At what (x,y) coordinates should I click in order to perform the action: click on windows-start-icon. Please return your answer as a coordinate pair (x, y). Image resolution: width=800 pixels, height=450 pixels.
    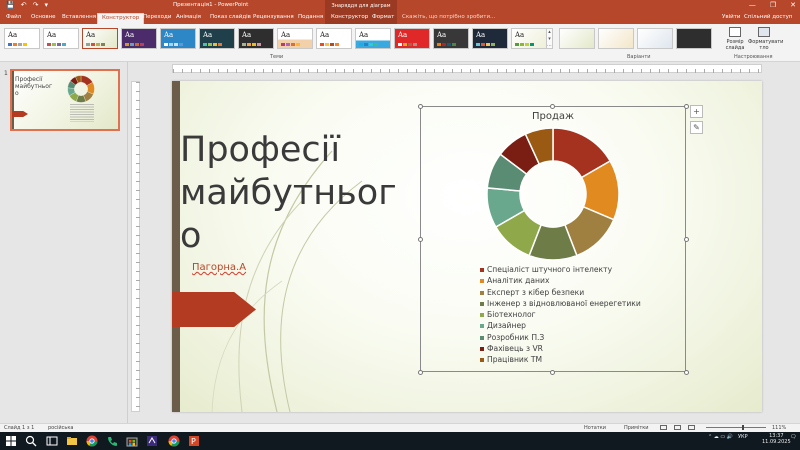
    Looking at the image, I should click on (11, 441).